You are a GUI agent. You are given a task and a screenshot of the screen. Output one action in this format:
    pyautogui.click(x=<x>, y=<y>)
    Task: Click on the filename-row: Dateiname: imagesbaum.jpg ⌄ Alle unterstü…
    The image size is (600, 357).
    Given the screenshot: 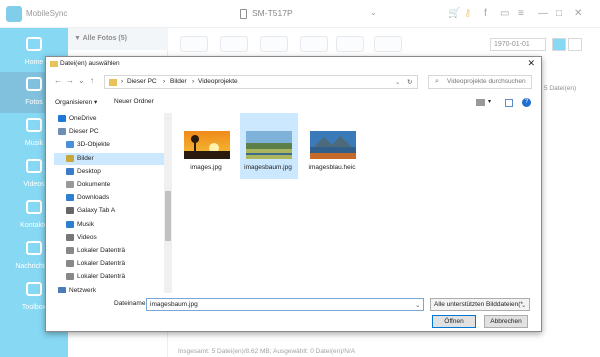 What is the action you would take?
    pyautogui.click(x=293, y=305)
    